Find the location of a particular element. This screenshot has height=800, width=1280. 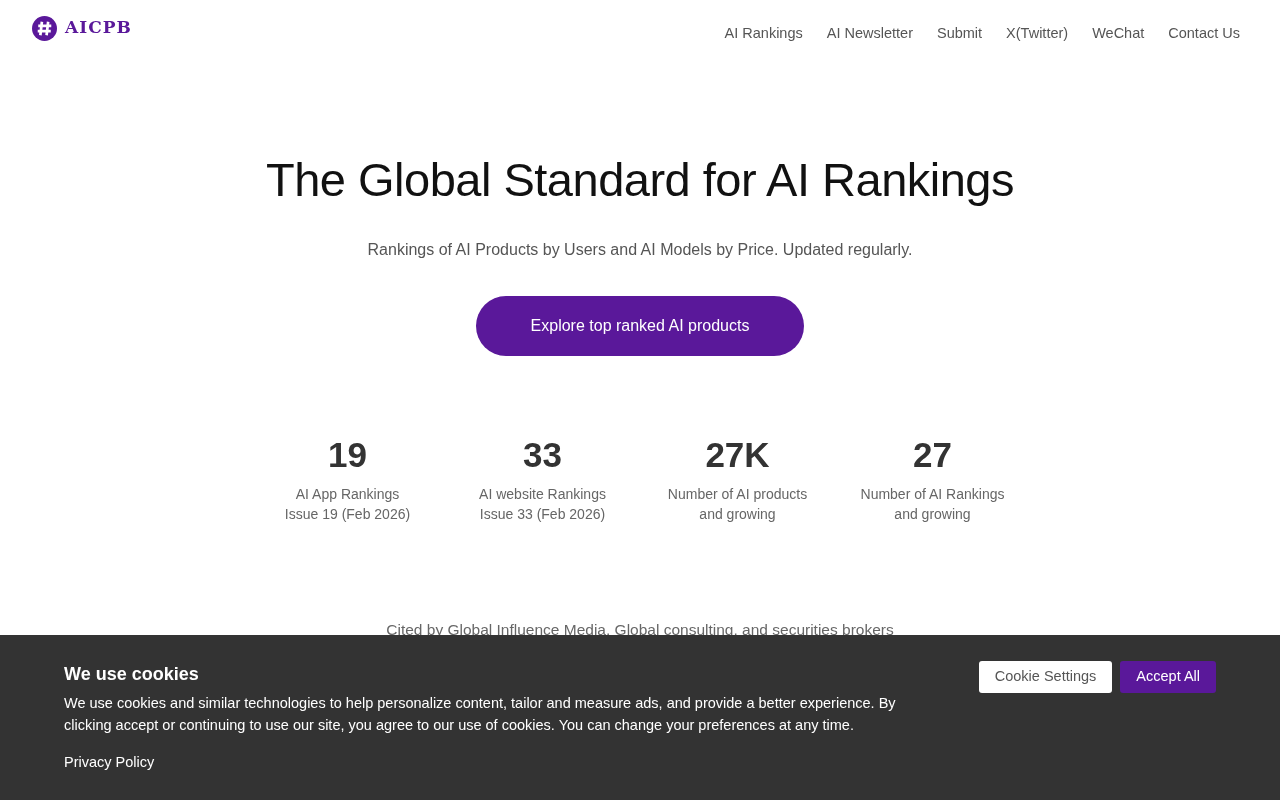

nav-link: Submit is located at coordinates (959, 34).